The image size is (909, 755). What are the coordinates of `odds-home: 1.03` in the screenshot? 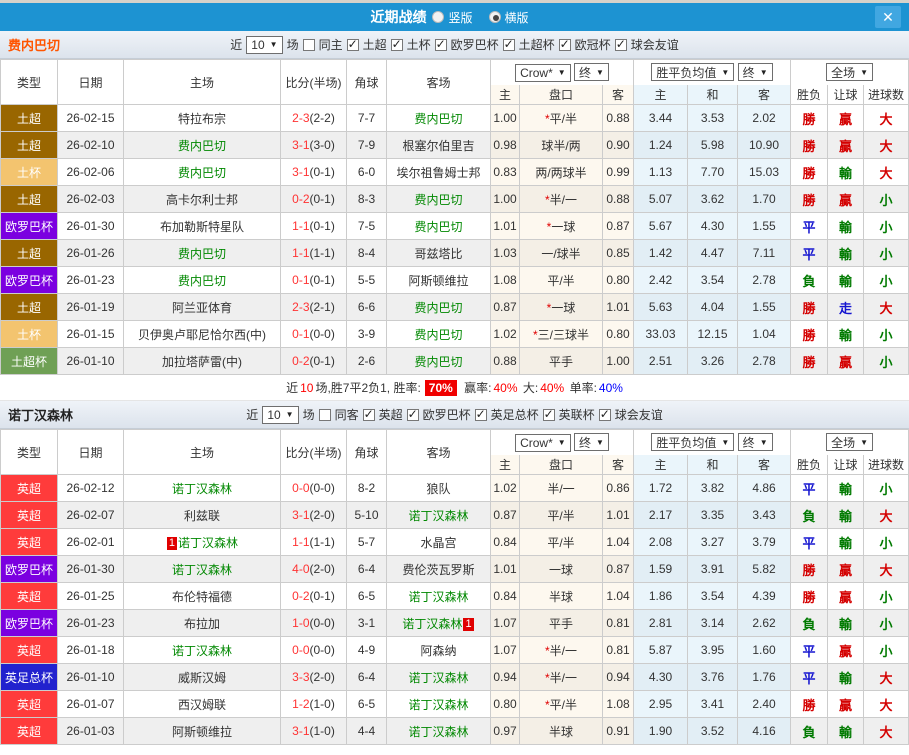 It's located at (505, 253).